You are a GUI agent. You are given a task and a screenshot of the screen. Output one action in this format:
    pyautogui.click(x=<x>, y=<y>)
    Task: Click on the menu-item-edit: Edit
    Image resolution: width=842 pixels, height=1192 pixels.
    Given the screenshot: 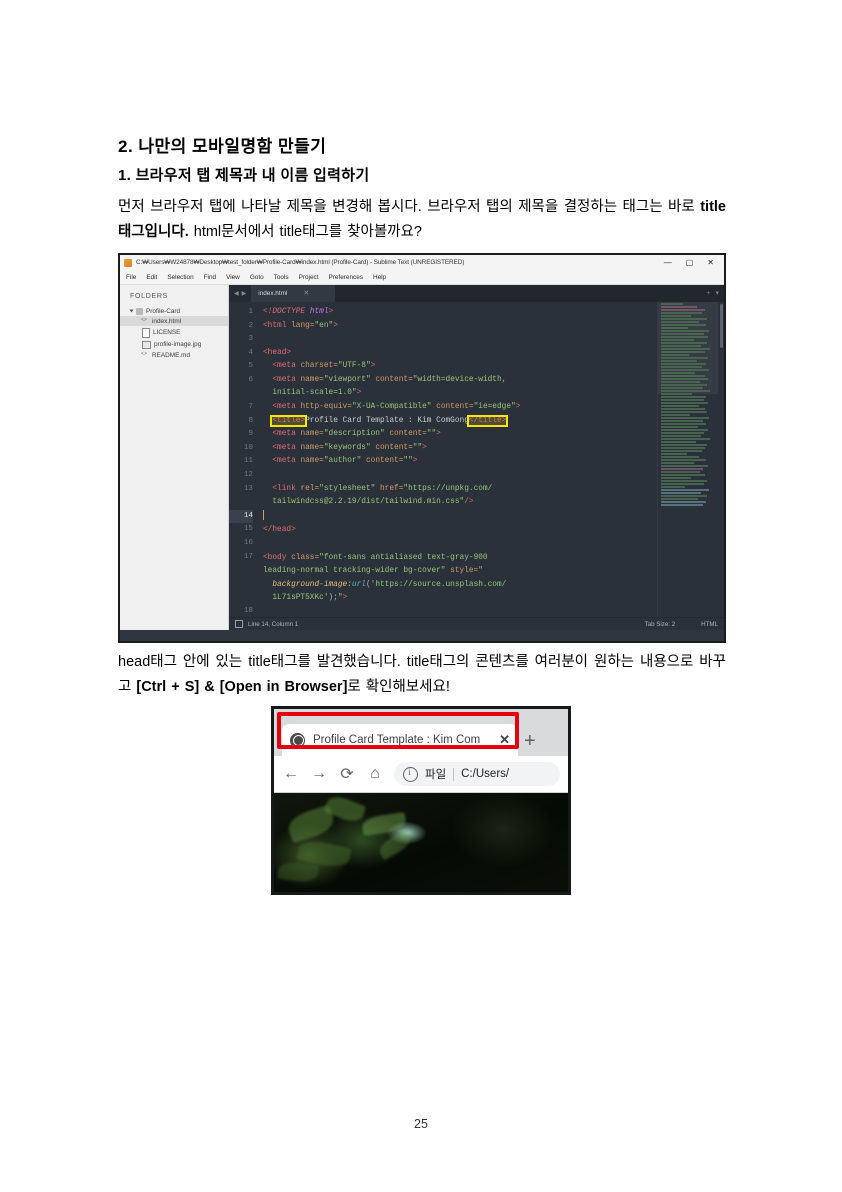 What is the action you would take?
    pyautogui.click(x=151, y=277)
    